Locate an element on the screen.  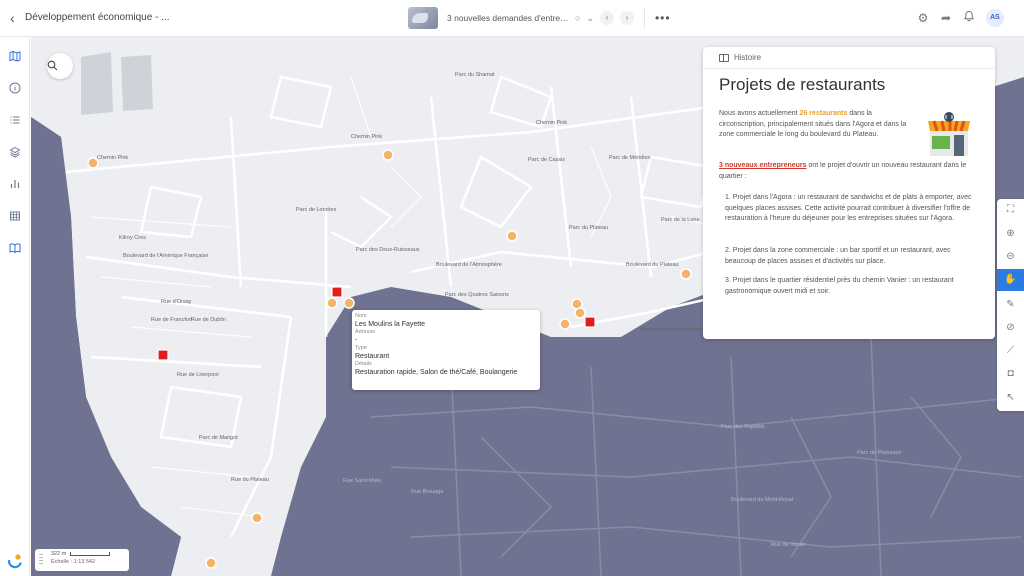
map-search-button is located at coordinates (60, 66).